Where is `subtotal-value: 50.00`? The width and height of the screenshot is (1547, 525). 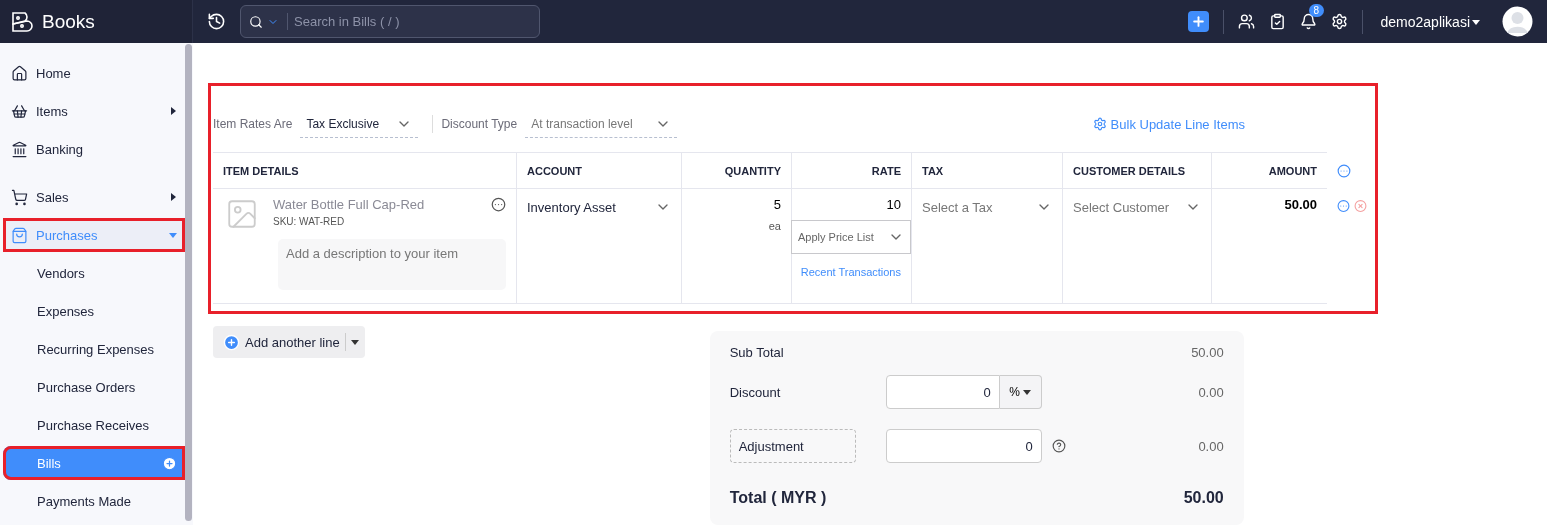
subtotal-value: 50.00 is located at coordinates (1207, 352).